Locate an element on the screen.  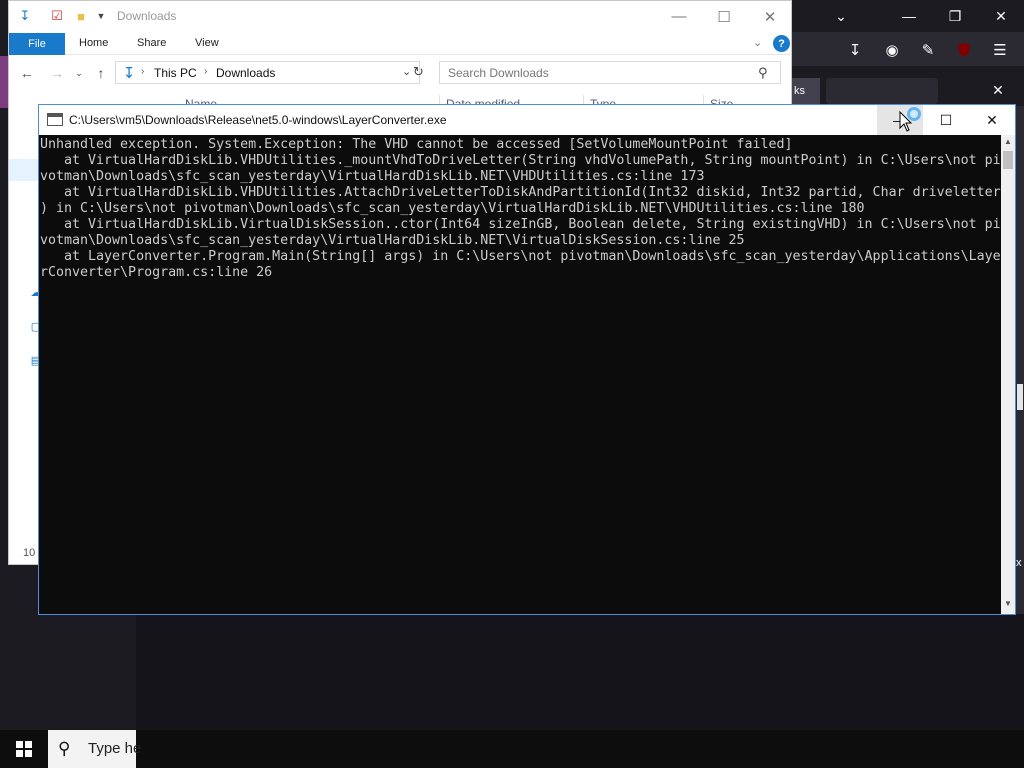
download-folder-icon: ↧ is located at coordinates (25, 15).